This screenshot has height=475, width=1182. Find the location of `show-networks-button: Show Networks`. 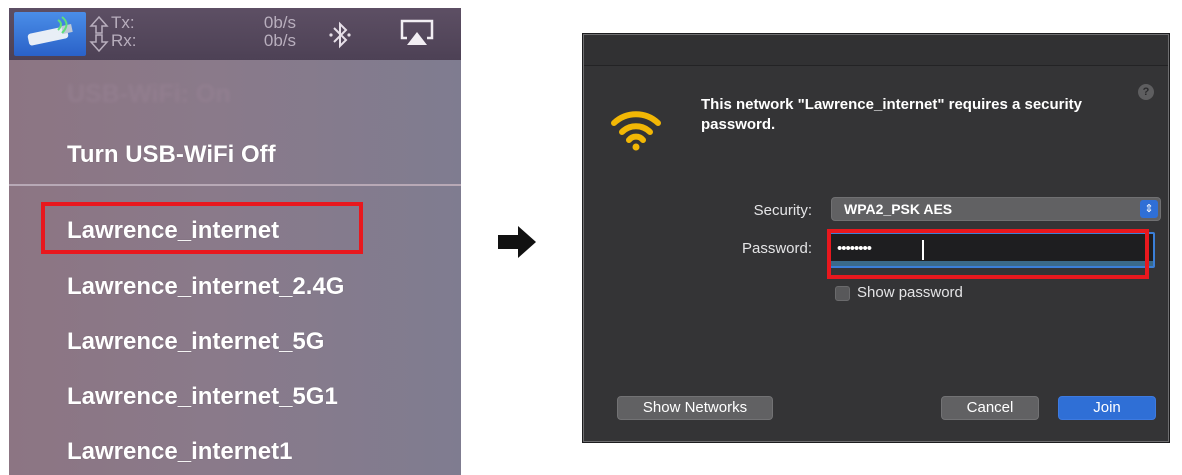

show-networks-button: Show Networks is located at coordinates (695, 408).